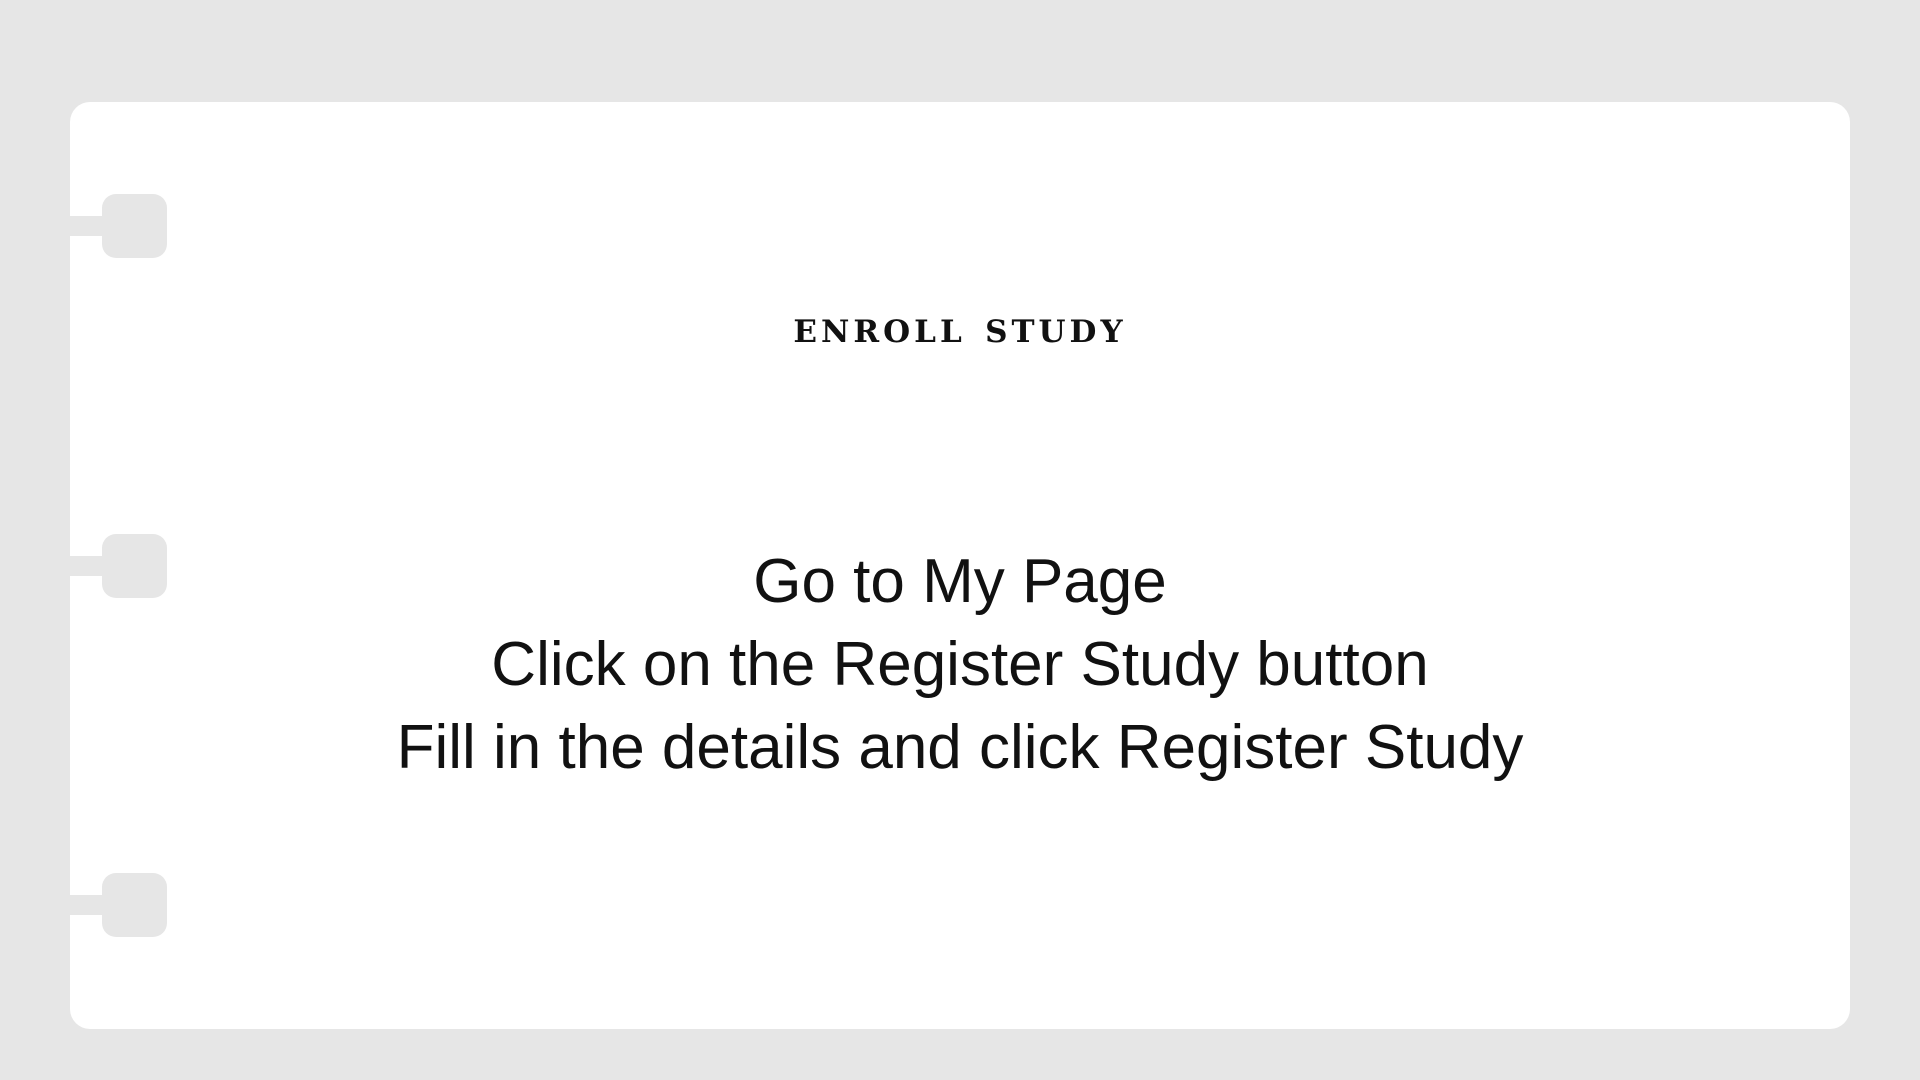  Describe the element at coordinates (960, 327) in the screenshot. I see `slide-title: ENROLL STUDY` at that location.